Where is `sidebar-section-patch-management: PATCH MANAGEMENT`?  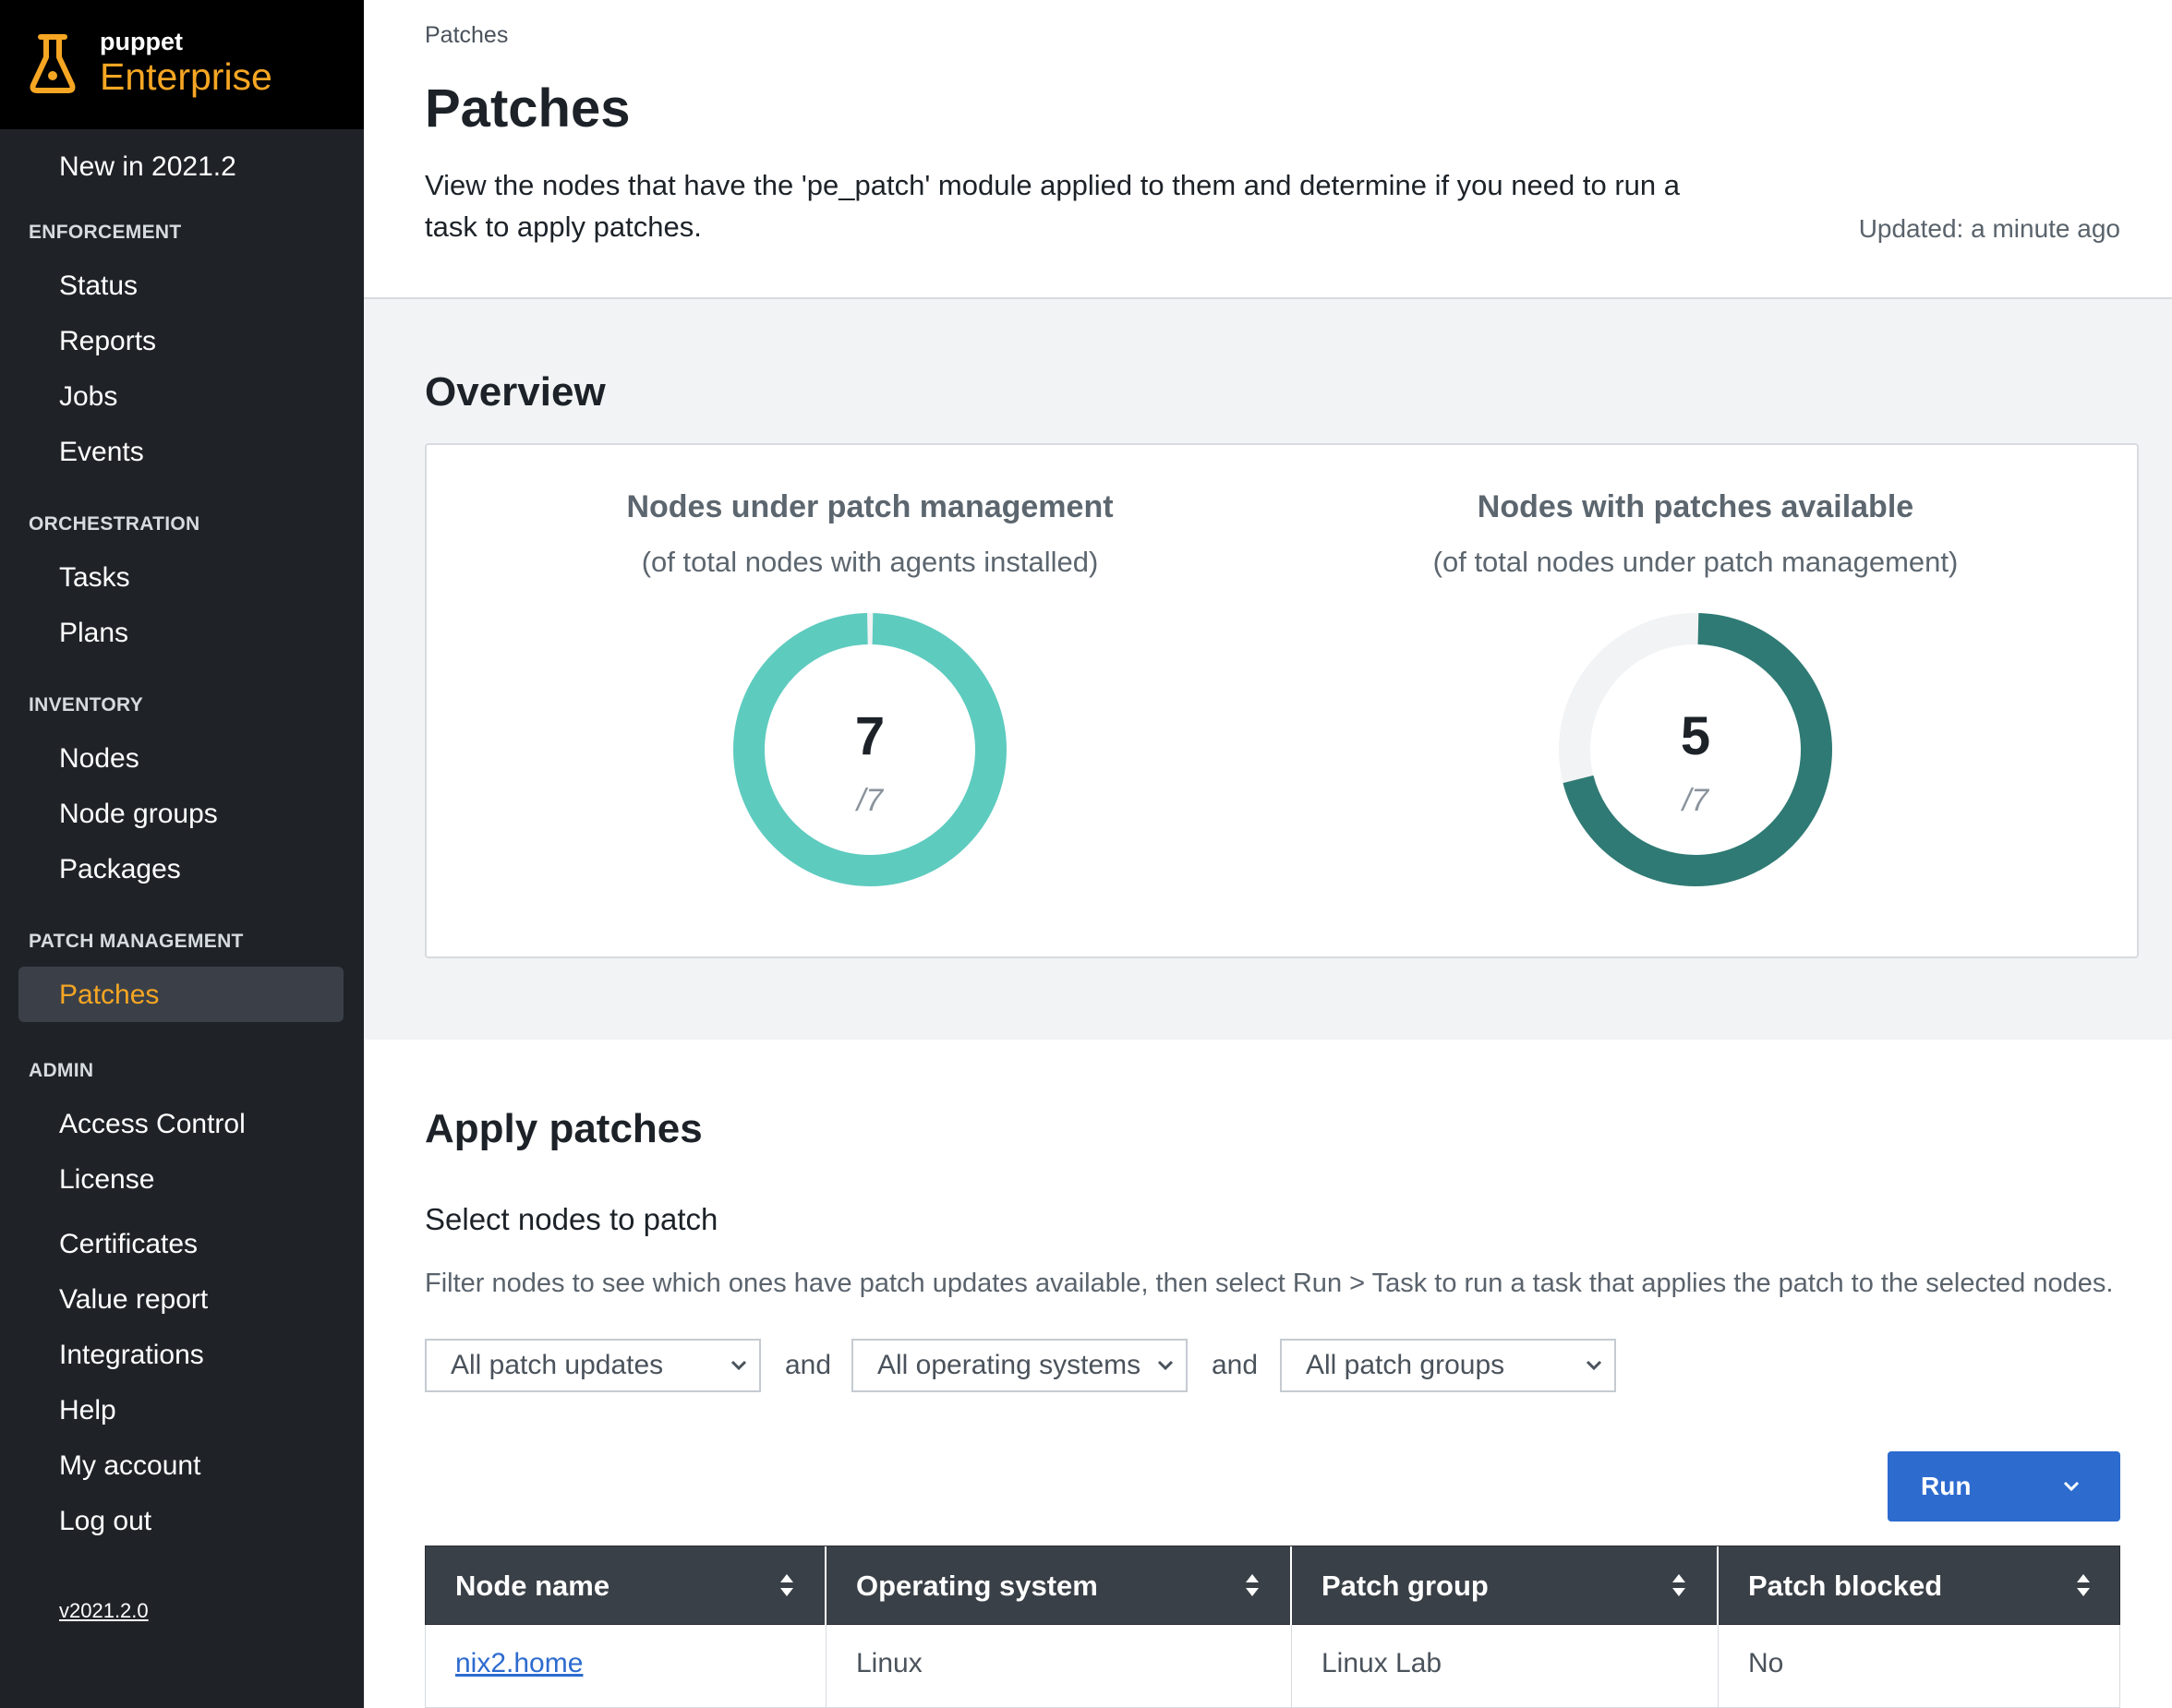
sidebar-section-patch-management: PATCH MANAGEMENT is located at coordinates (136, 941).